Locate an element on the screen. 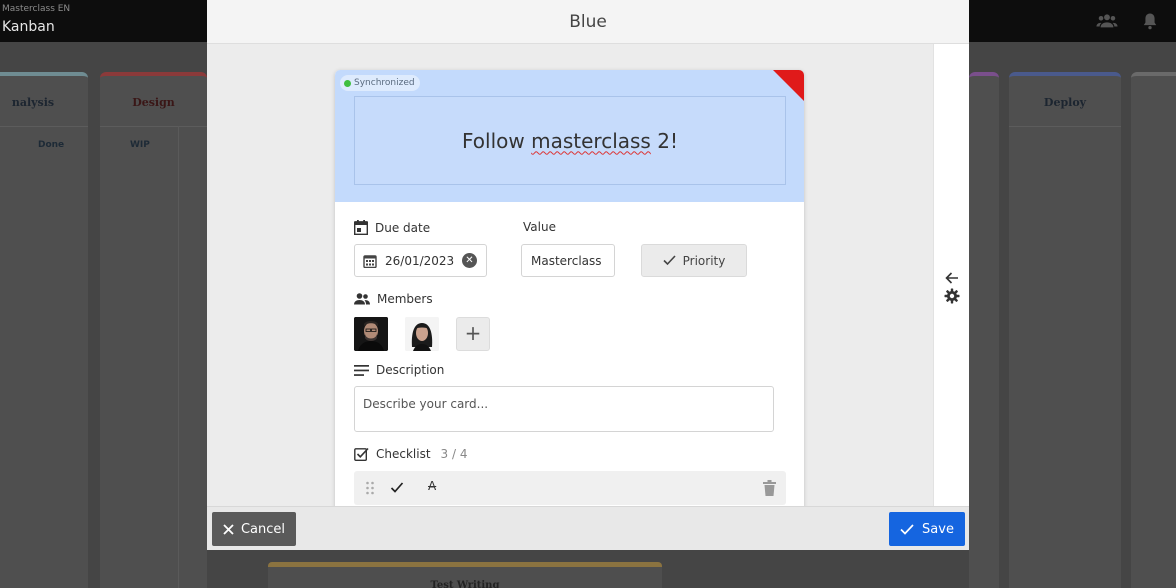 The image size is (1176, 588). column-divider-vertical is located at coordinates (178, 357).